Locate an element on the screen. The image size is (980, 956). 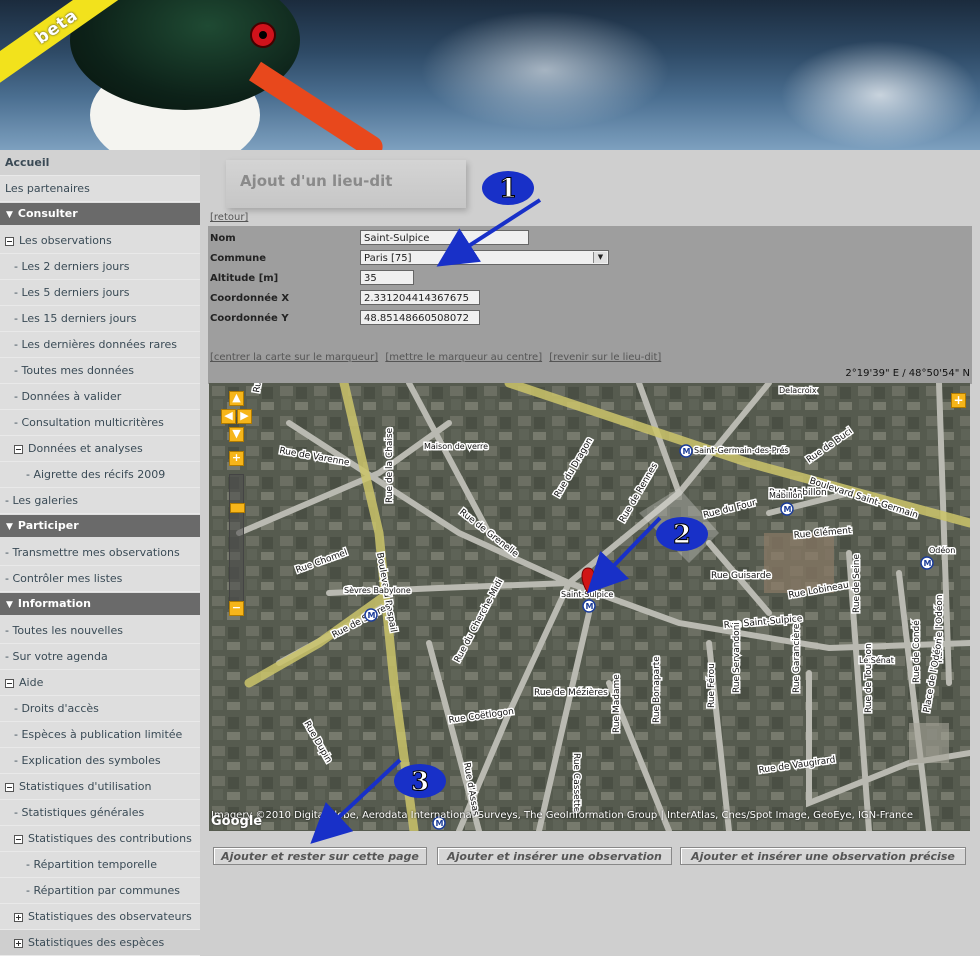
altitude-input: 35 is located at coordinates (387, 277).